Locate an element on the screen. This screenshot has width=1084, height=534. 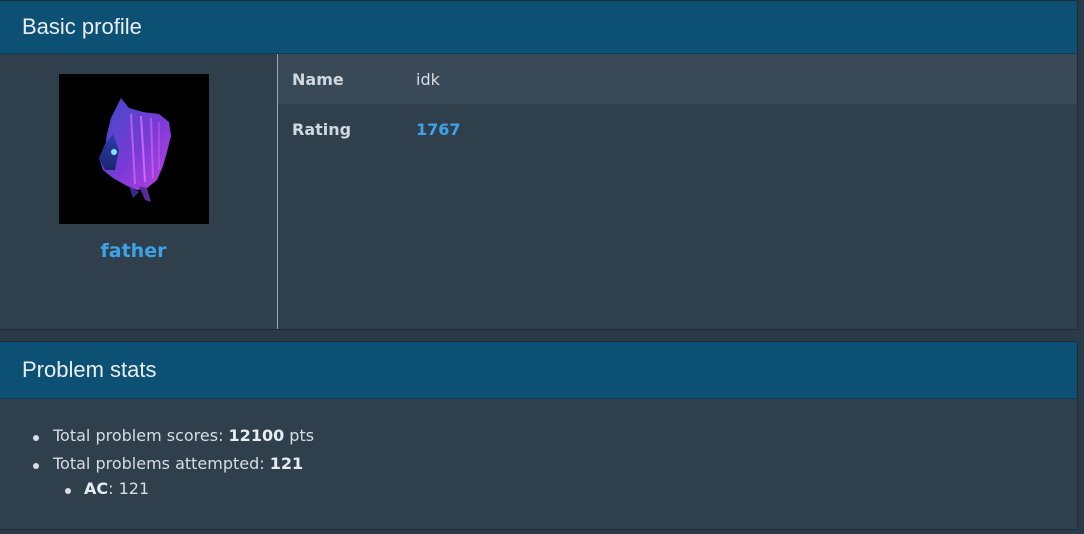
info-key-rating: Rating is located at coordinates (322, 129).